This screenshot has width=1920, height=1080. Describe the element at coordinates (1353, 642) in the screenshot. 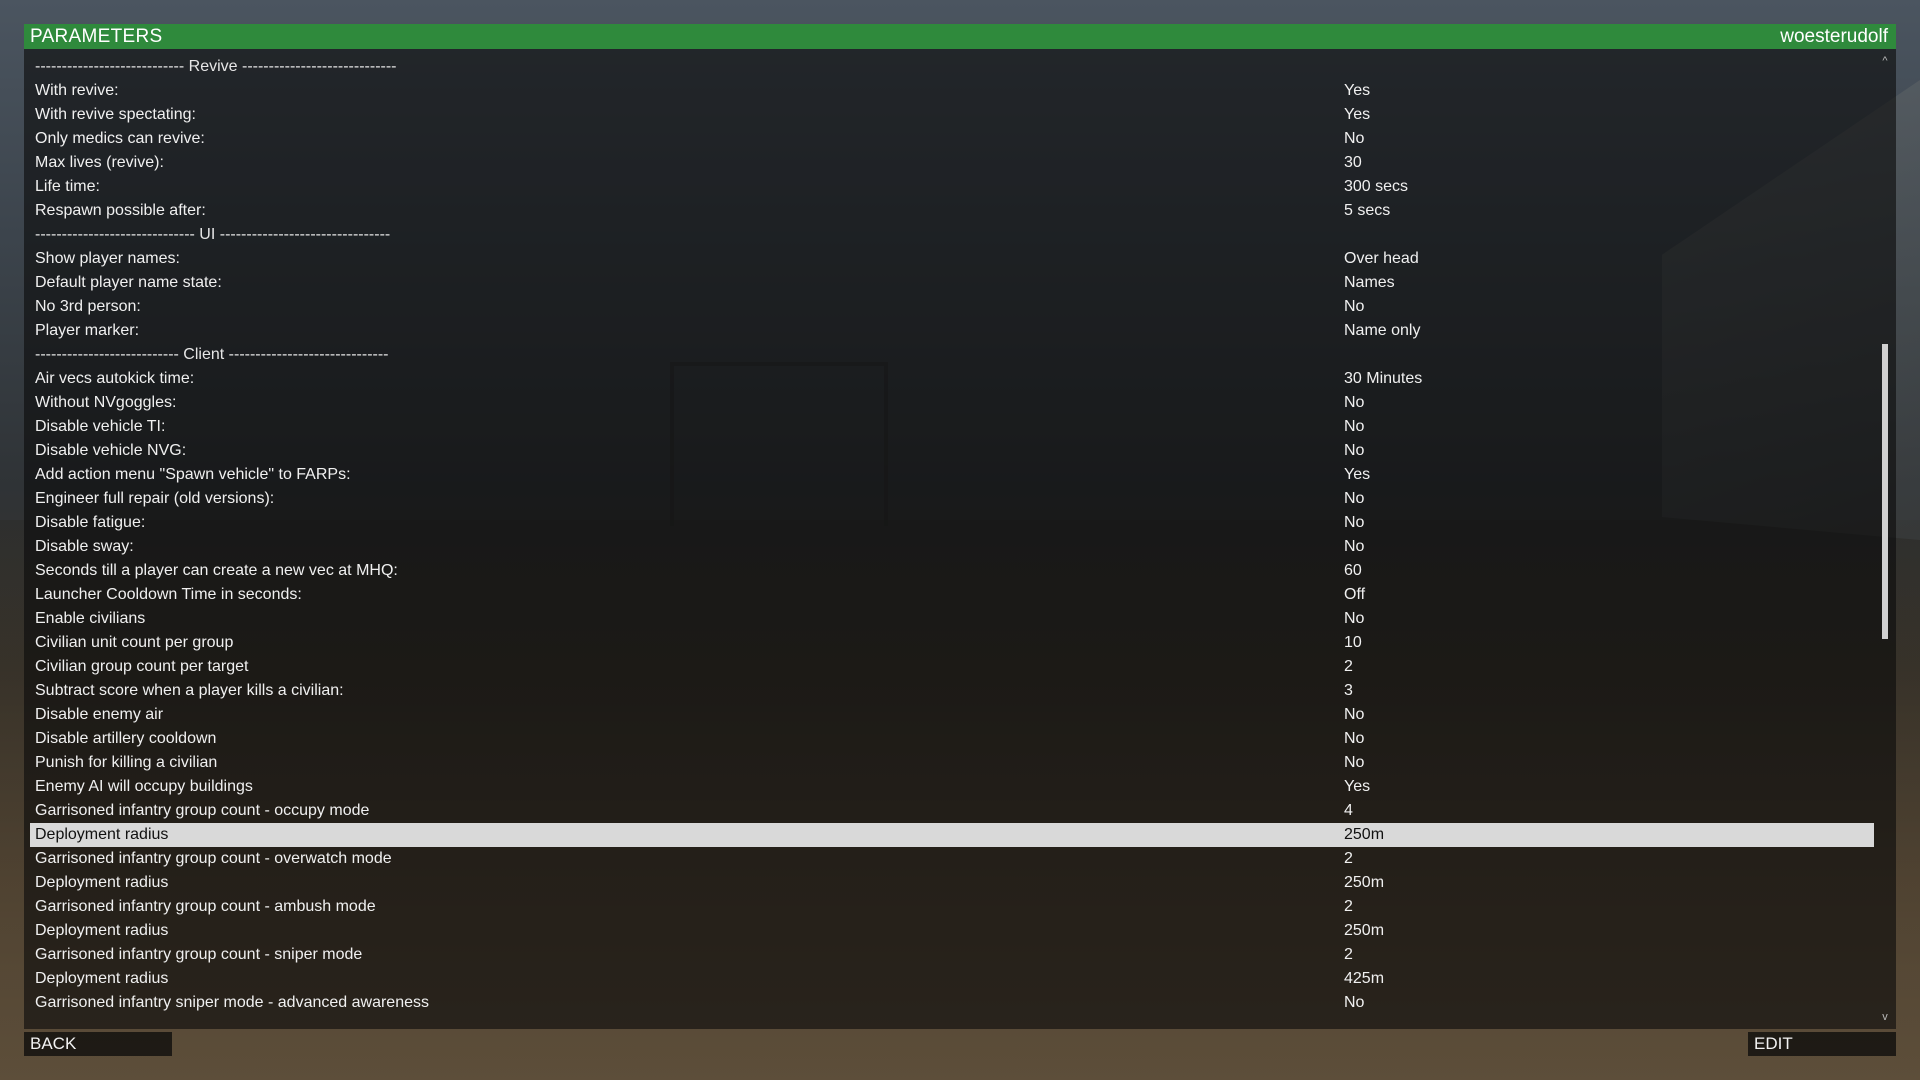

I see `parameter-value: 10` at that location.